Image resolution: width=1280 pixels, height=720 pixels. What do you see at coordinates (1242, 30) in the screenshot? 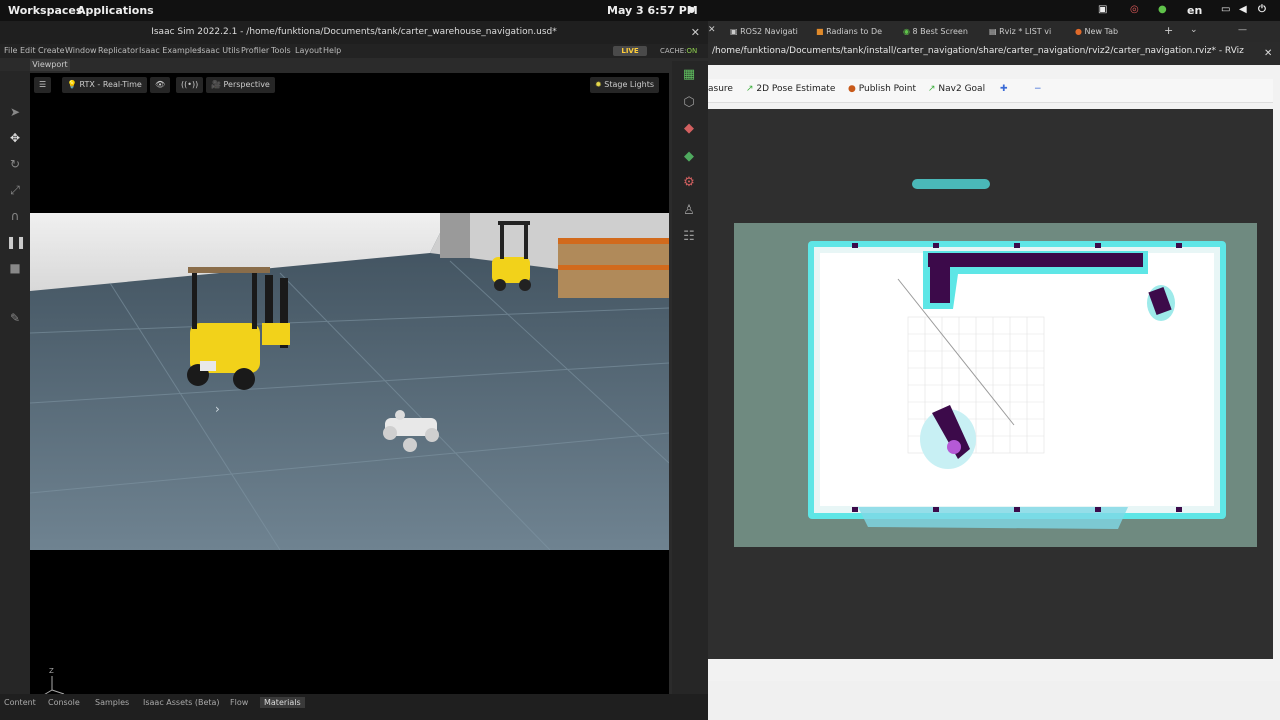
I see `minimize-icon: —` at bounding box center [1242, 30].